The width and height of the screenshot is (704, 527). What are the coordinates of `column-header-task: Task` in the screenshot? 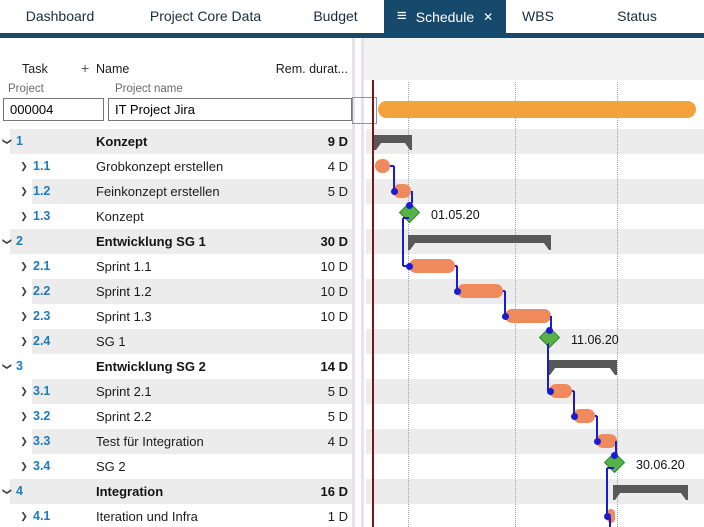 It's located at (35, 69).